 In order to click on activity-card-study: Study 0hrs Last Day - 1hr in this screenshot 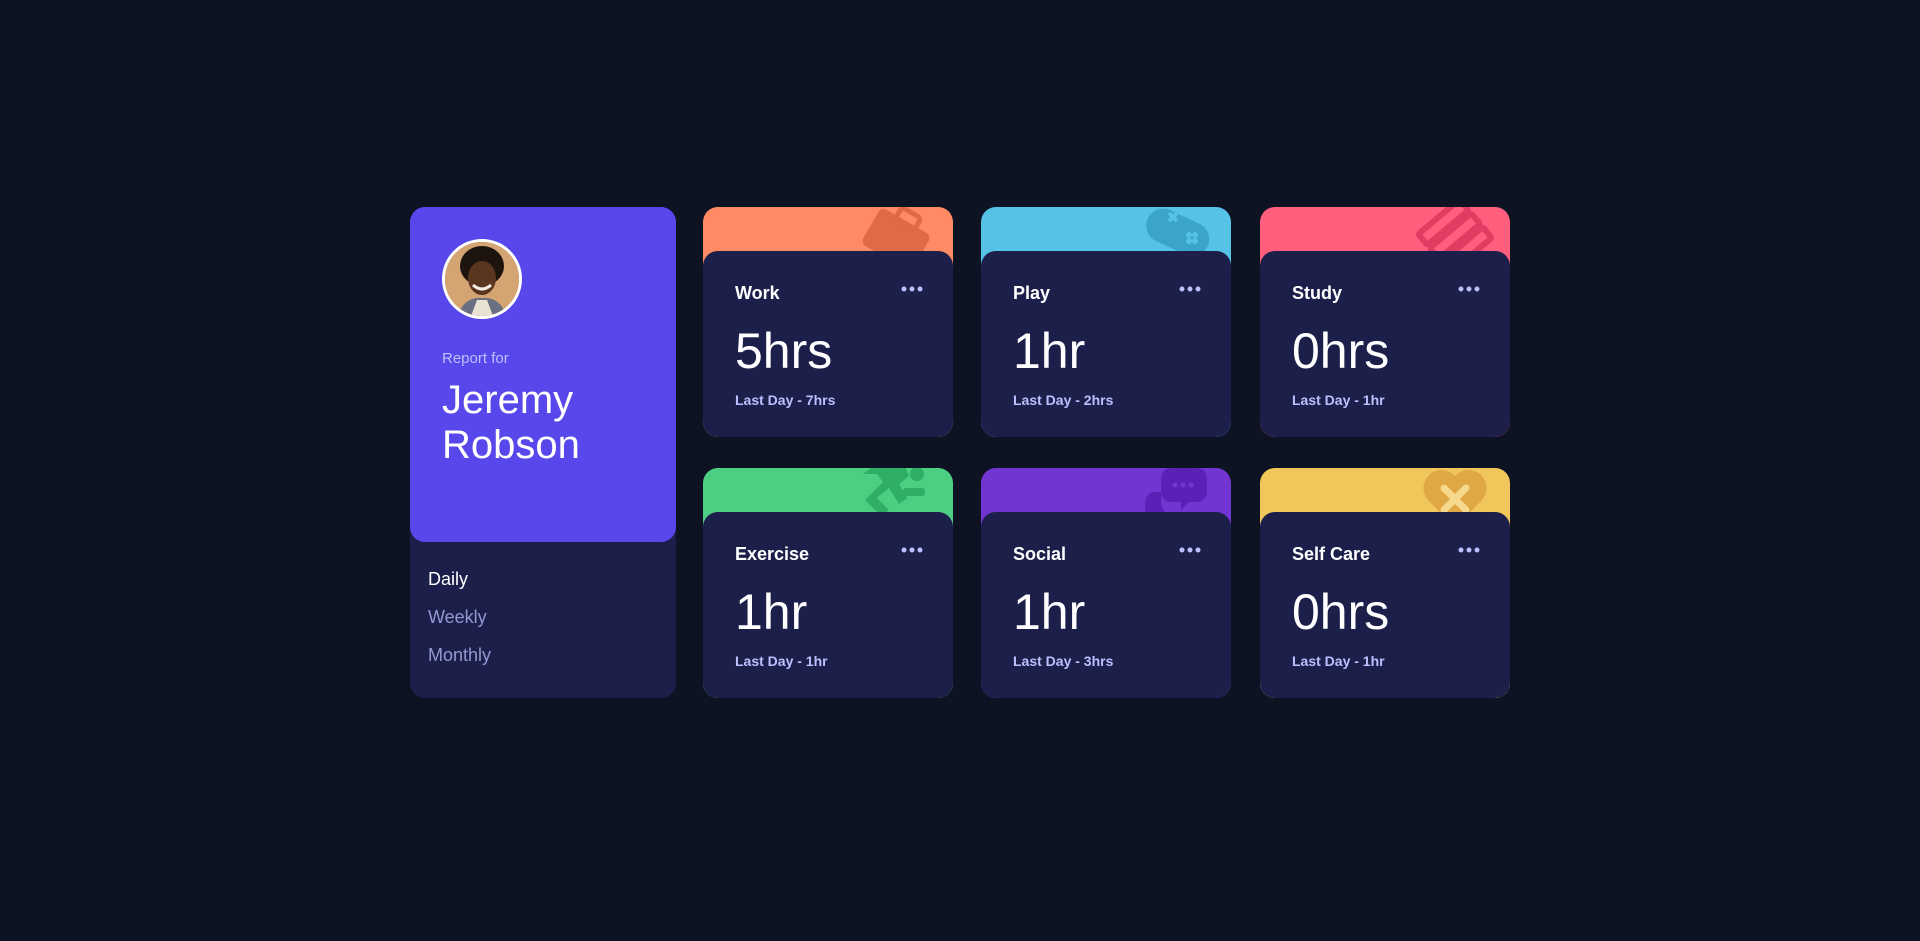, I will do `click(1385, 322)`.